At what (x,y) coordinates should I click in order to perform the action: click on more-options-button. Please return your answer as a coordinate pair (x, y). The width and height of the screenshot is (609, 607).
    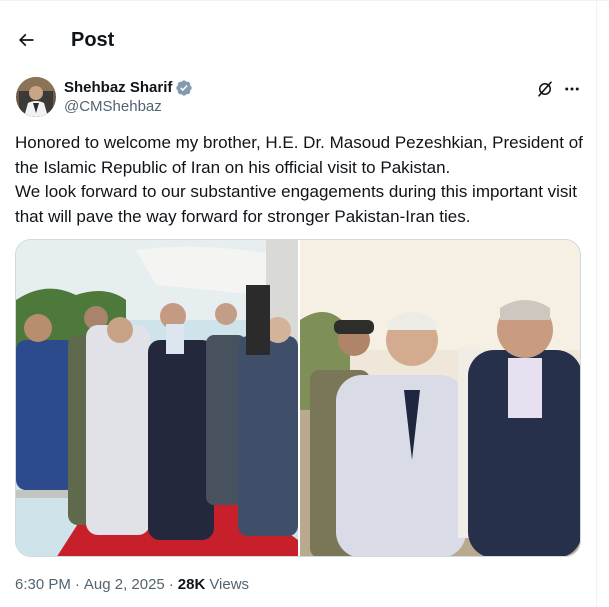
    Looking at the image, I should click on (572, 89).